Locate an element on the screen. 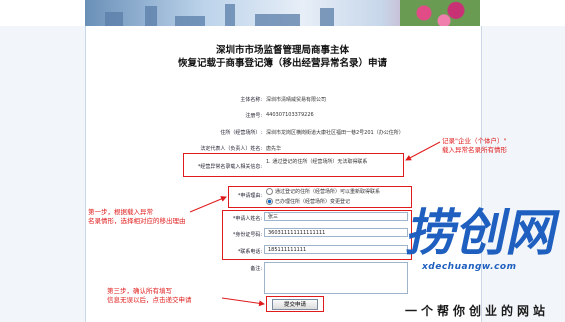 The image size is (565, 322). reason-option-1-label: 通过登记的住所（经营场所）可以重新取得联系 is located at coordinates (328, 192).